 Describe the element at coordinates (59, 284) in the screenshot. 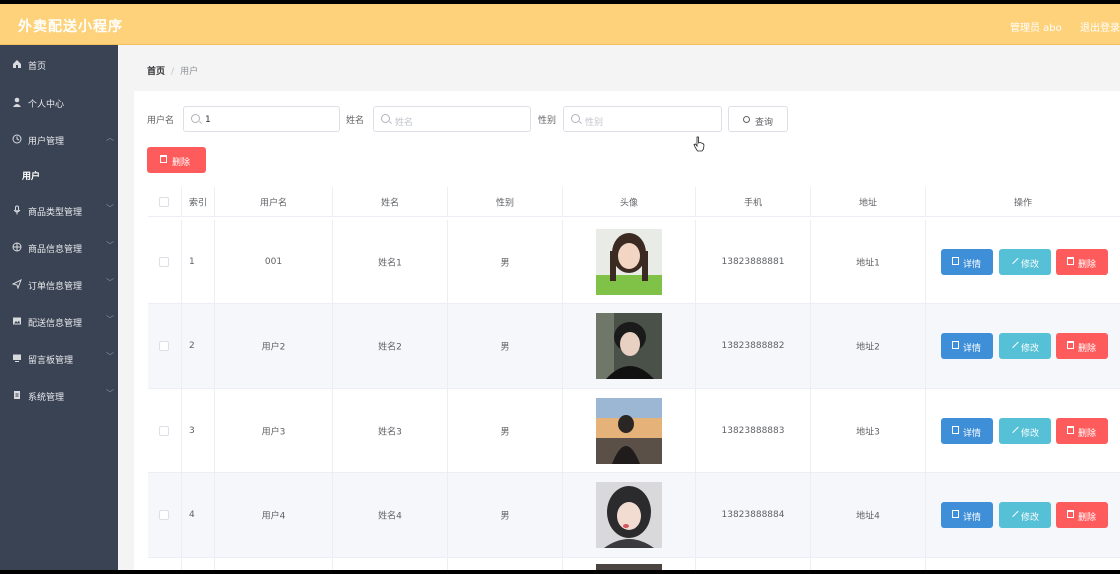

I see `sidebar-item-orders: 订单信息管理 ﹀` at that location.